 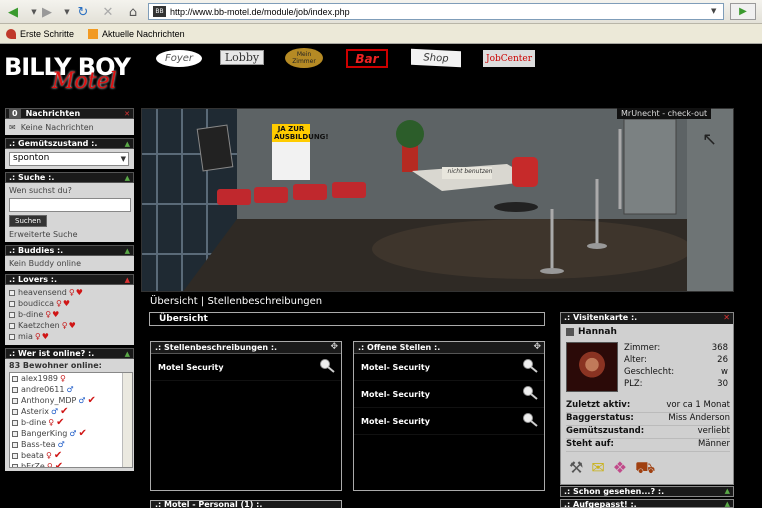 I want to click on user-name: Bass-tea, so click(x=38, y=444).